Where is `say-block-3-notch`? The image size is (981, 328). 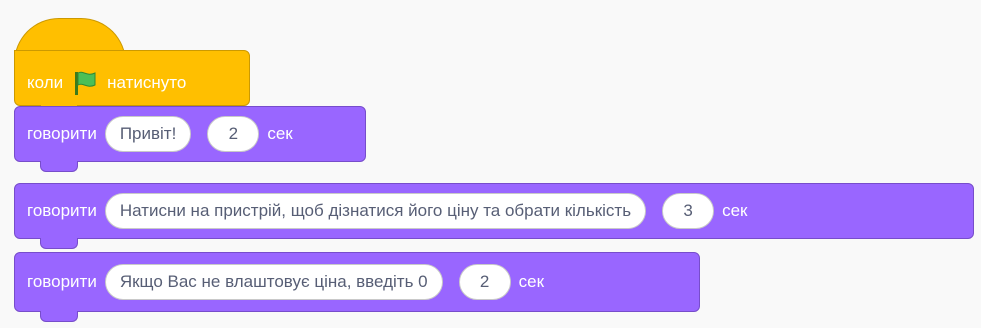
say-block-3-notch is located at coordinates (59, 316).